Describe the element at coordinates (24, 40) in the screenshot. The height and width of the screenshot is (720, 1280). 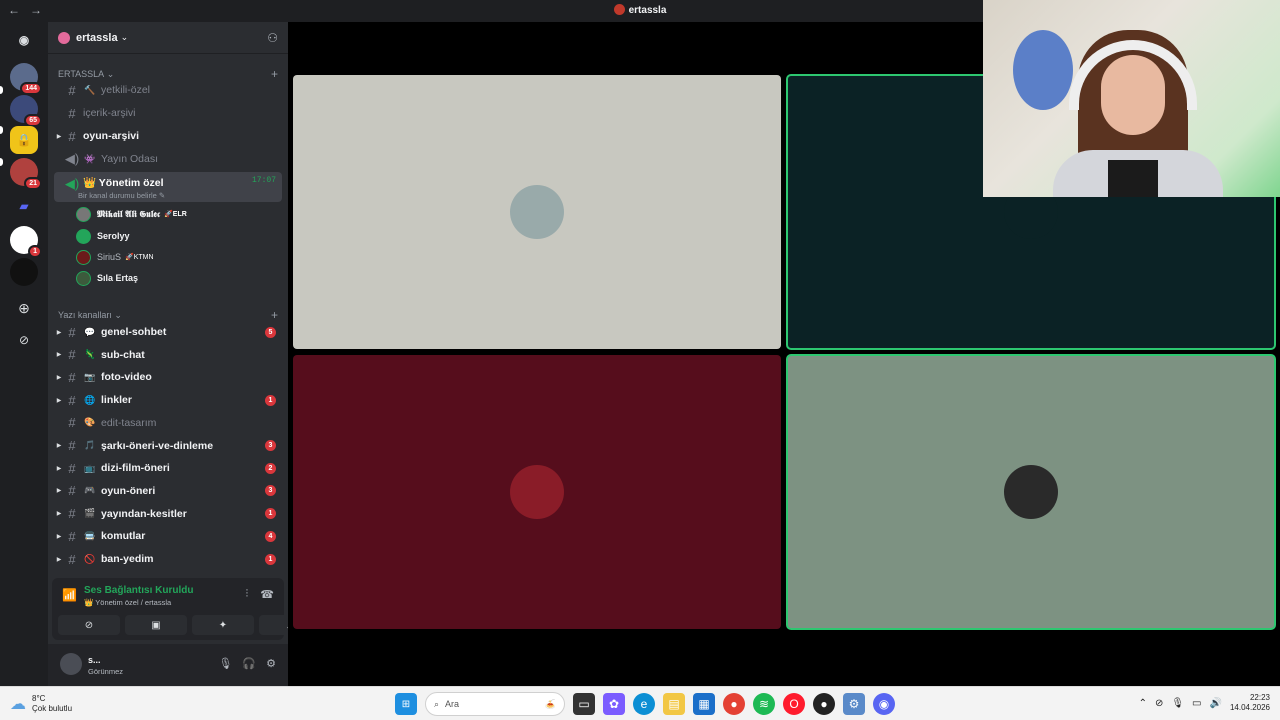
I see `discord-home-icon: ◉` at that location.